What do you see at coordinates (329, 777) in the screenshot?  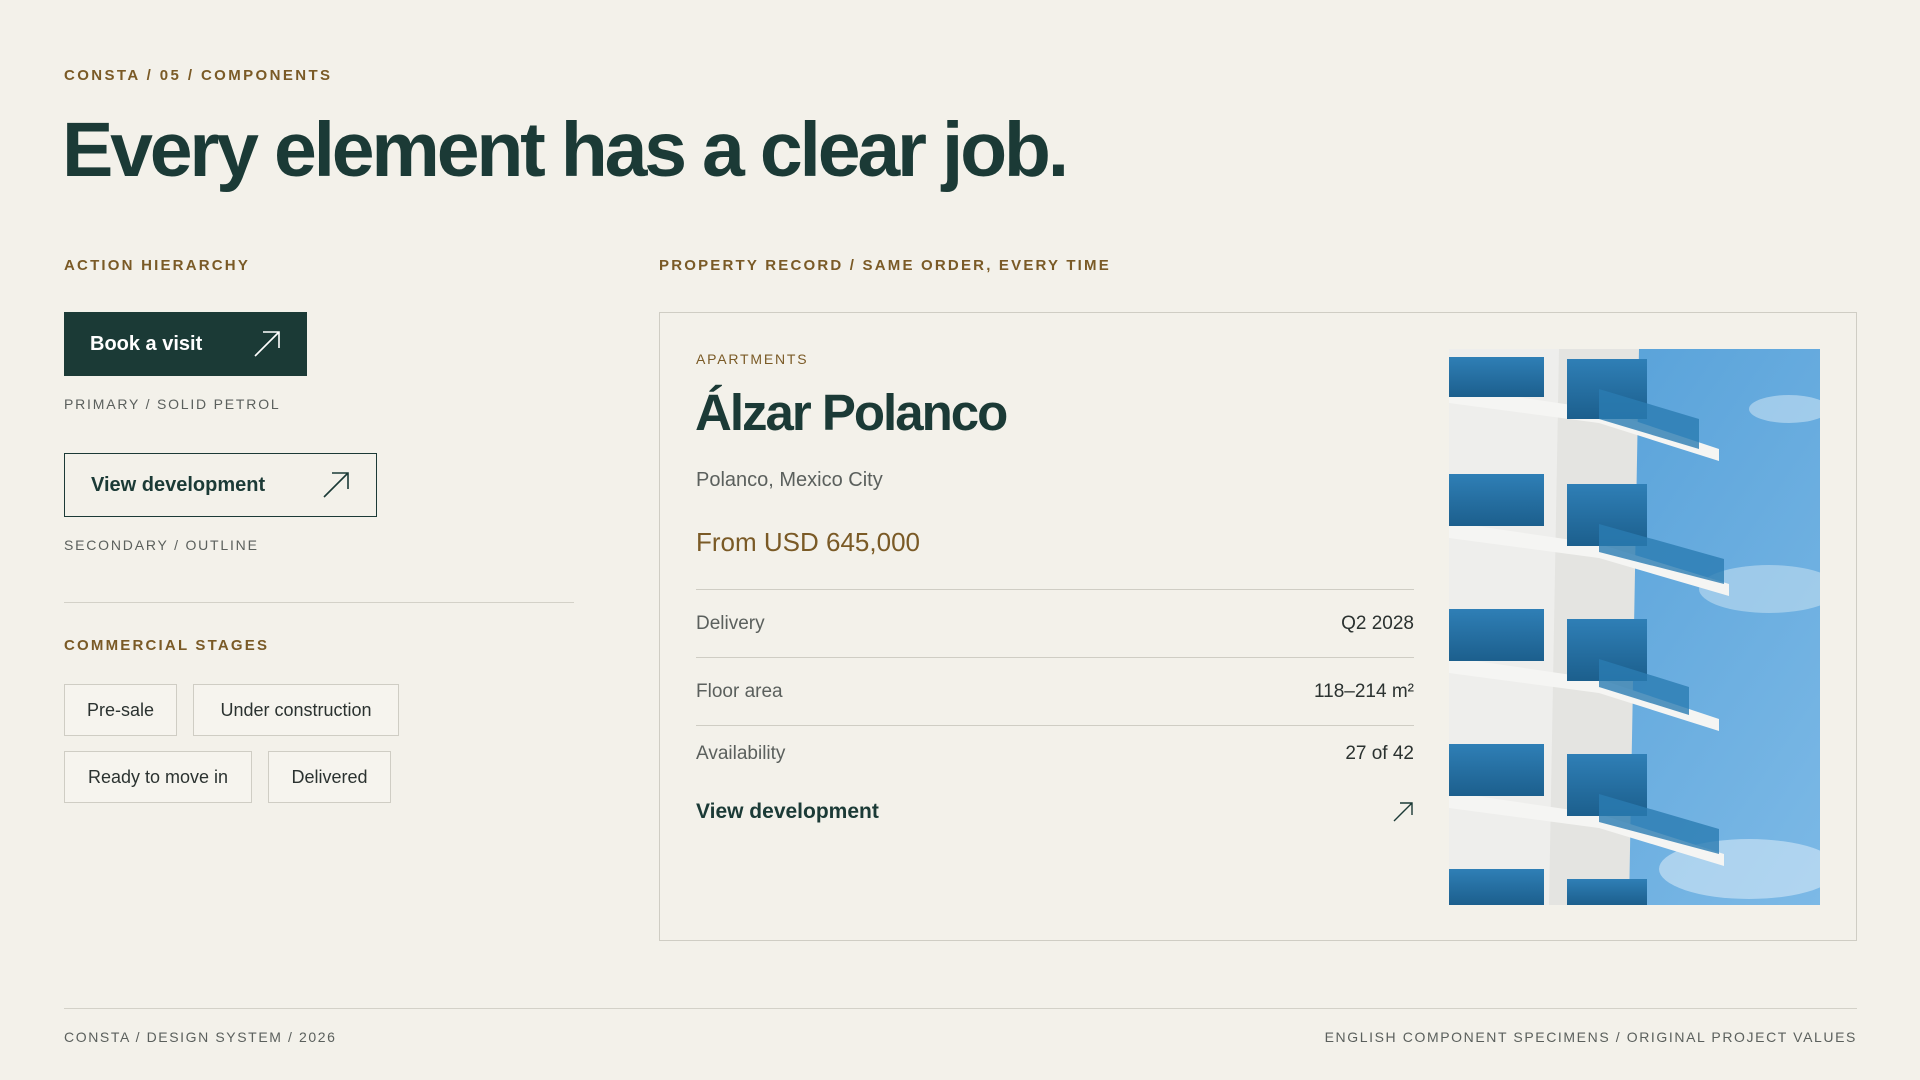 I see `stage-chip-delivered: Delivered` at bounding box center [329, 777].